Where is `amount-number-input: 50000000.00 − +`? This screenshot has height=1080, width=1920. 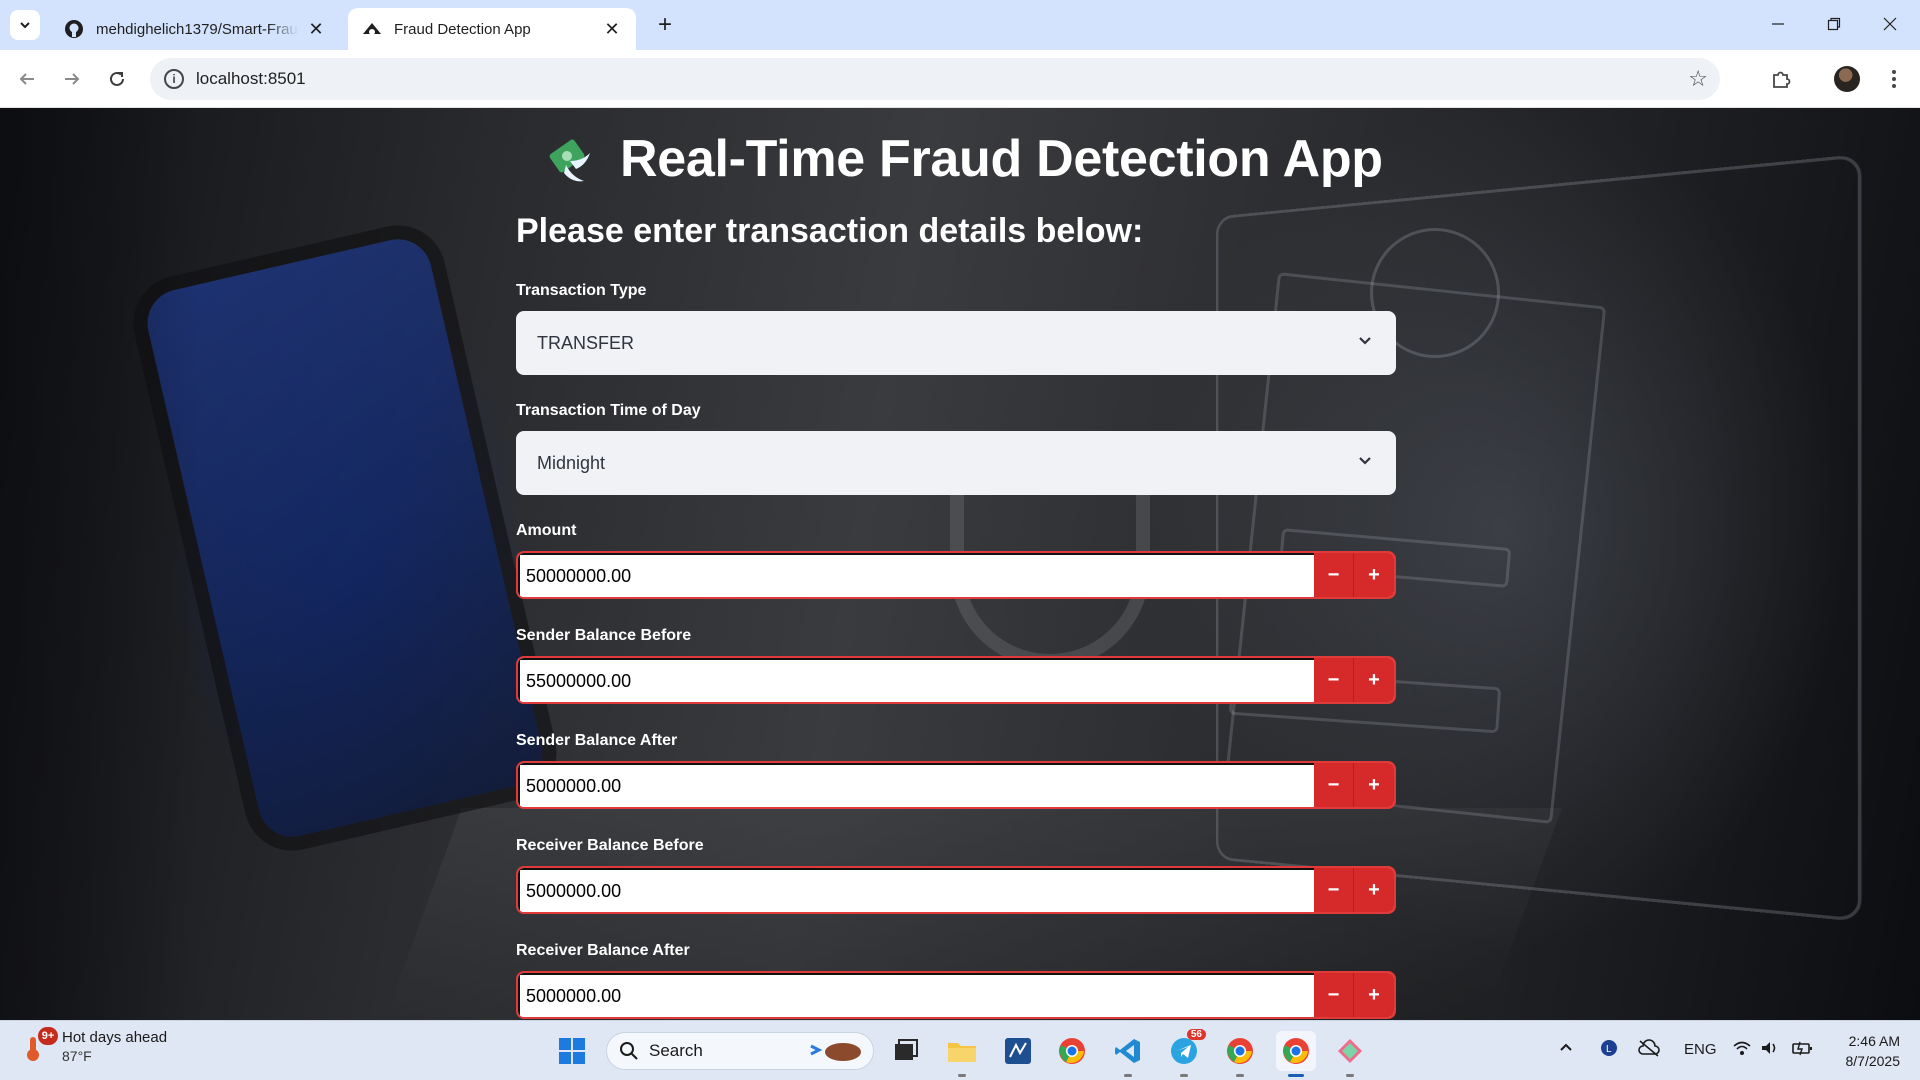
amount-number-input: 50000000.00 − + is located at coordinates (956, 575).